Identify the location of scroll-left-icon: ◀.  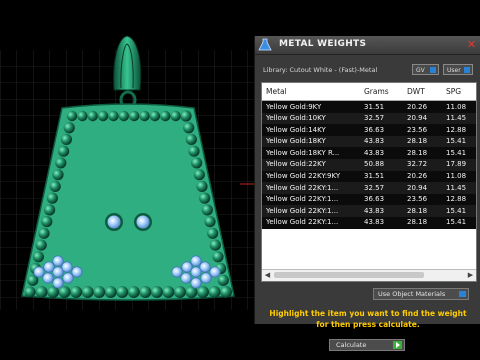
(267, 275).